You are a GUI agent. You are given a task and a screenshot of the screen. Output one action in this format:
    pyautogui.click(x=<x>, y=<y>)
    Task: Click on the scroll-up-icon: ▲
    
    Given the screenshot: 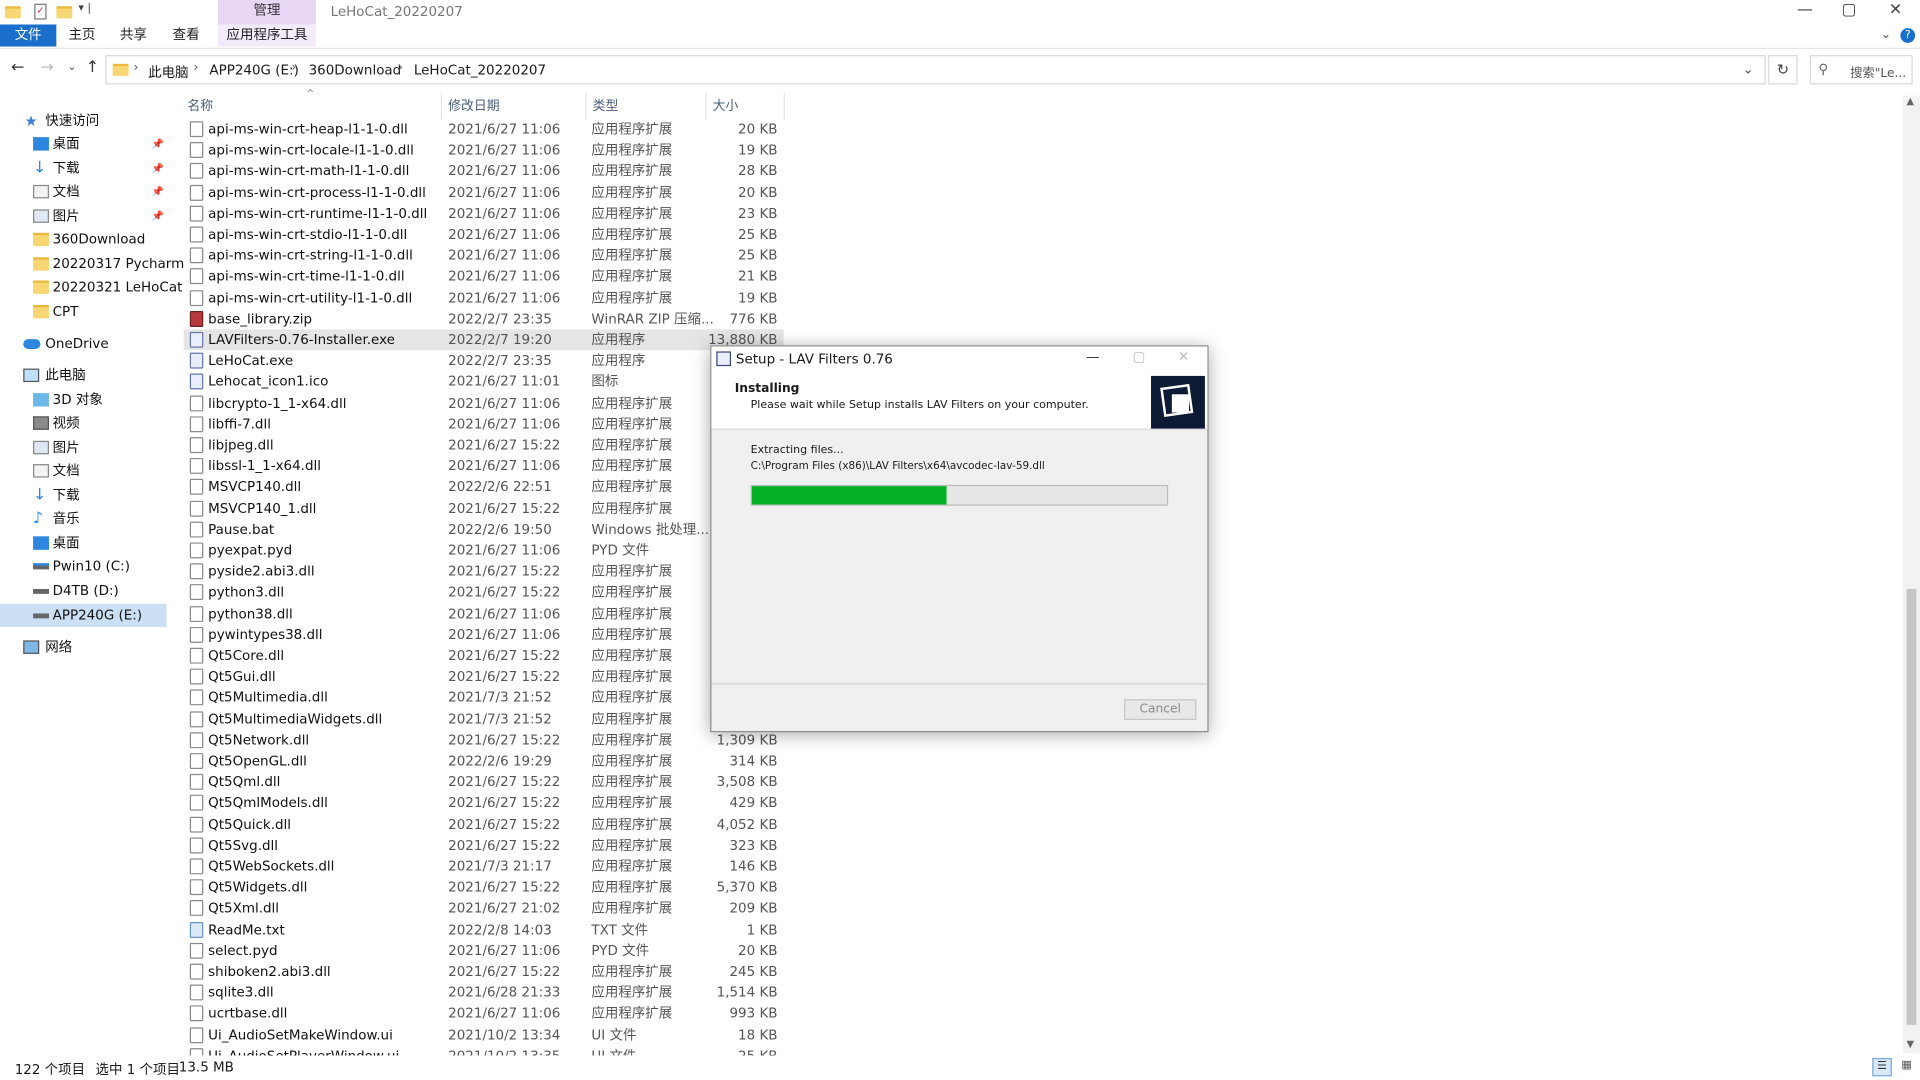 What is the action you would take?
    pyautogui.click(x=1911, y=101)
    